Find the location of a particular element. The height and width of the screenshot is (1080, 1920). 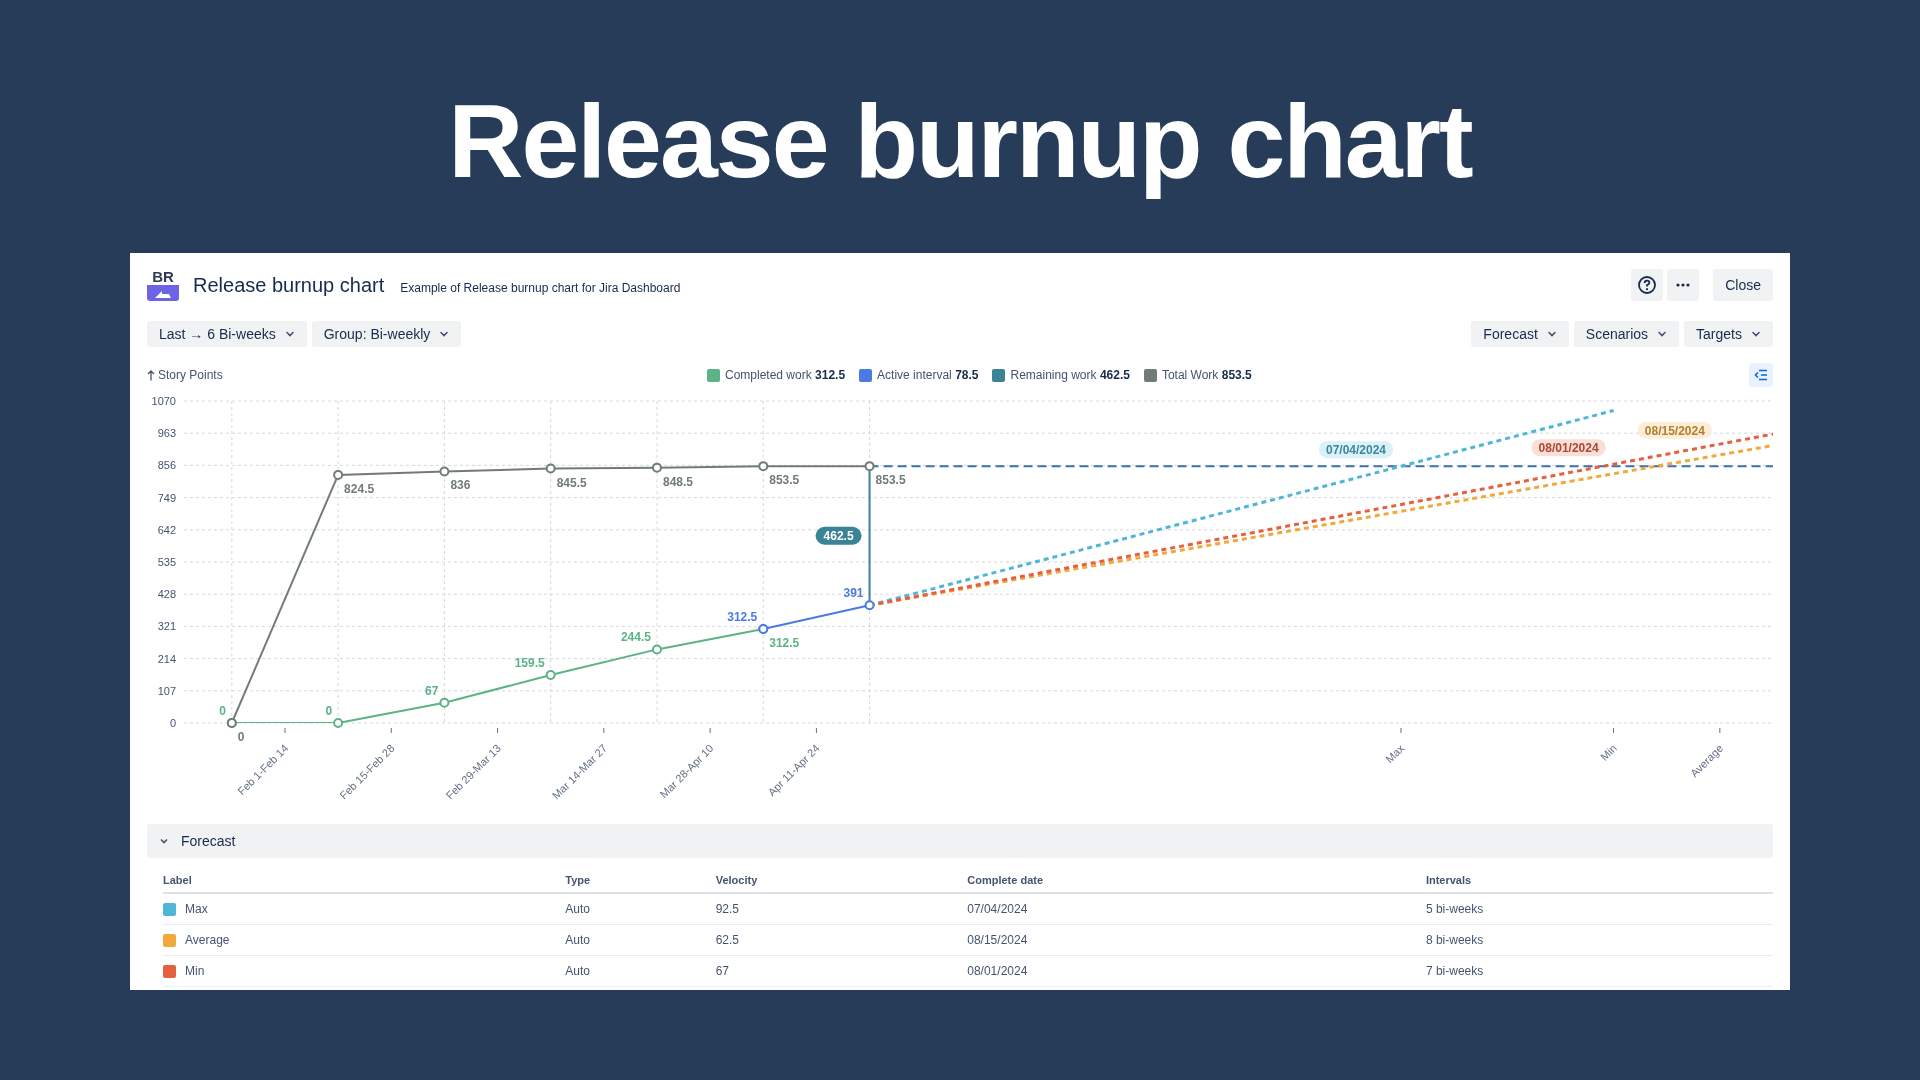

panel-subtitle: Example of Release burnup chart for Jira Dashboard is located at coordinates (540, 287).